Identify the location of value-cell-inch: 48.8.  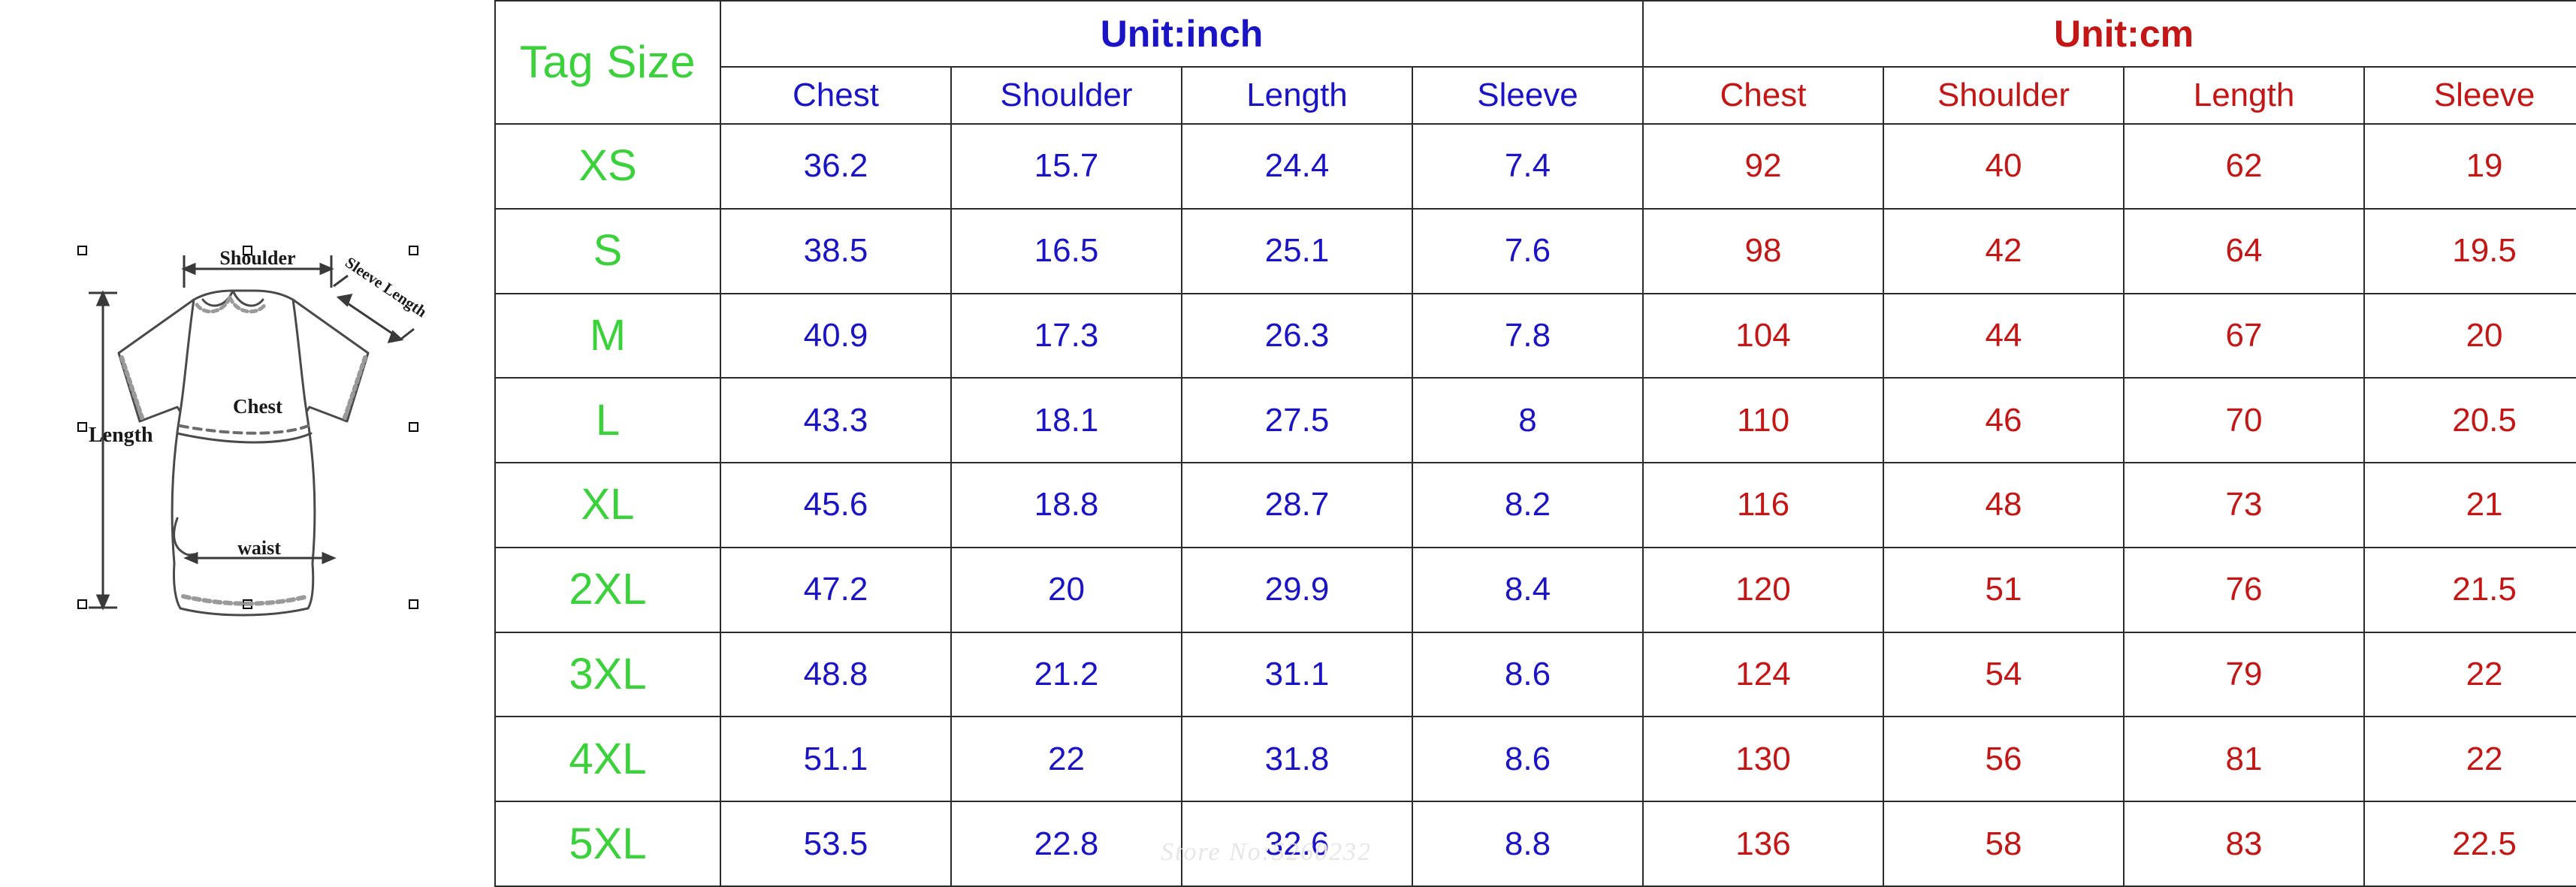
(836, 674).